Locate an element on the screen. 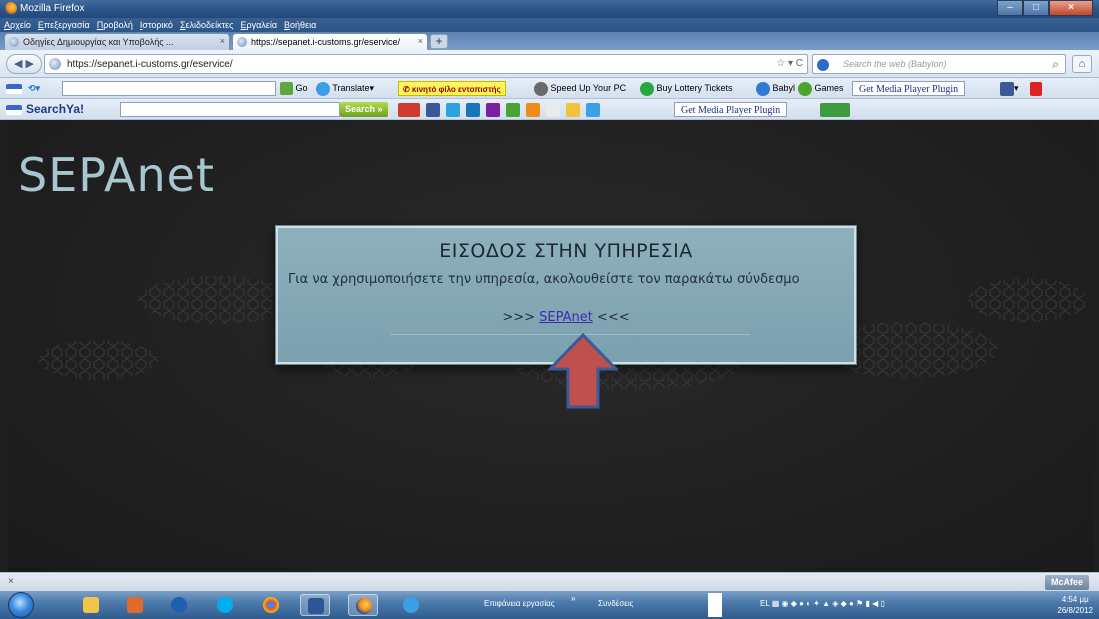 The image size is (1099, 619). speed-up-button: Speed Up Your PC is located at coordinates (580, 88).